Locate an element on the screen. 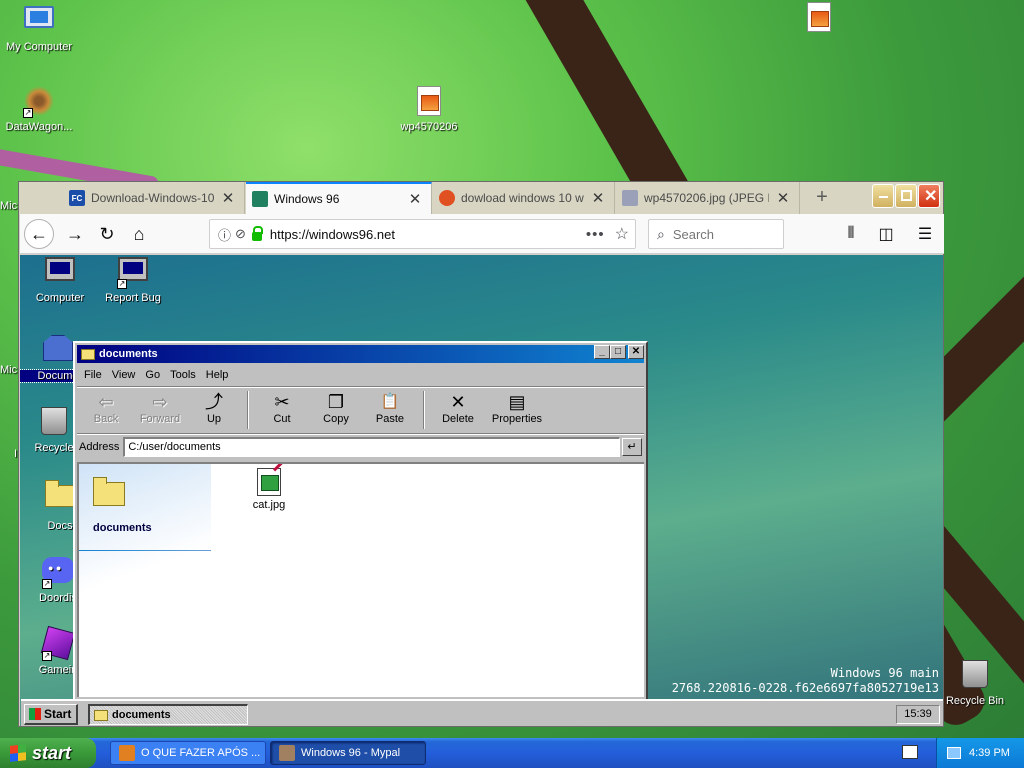 The image size is (1024, 768). go-arrow-icon: ↵ is located at coordinates (632, 447).